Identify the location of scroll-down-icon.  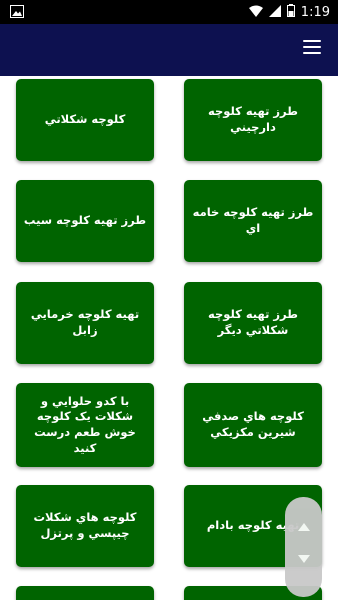
(304, 559).